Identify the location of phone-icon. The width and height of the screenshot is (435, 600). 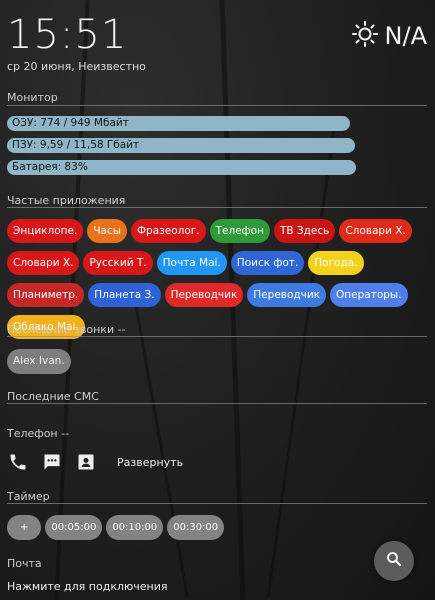
(18, 462).